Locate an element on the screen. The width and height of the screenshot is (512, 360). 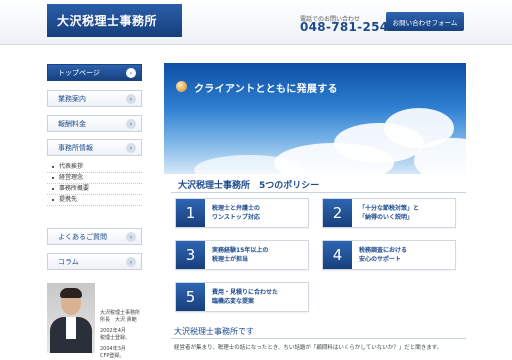
sub-item-greeting: 代表挨拶 is located at coordinates (94, 167).